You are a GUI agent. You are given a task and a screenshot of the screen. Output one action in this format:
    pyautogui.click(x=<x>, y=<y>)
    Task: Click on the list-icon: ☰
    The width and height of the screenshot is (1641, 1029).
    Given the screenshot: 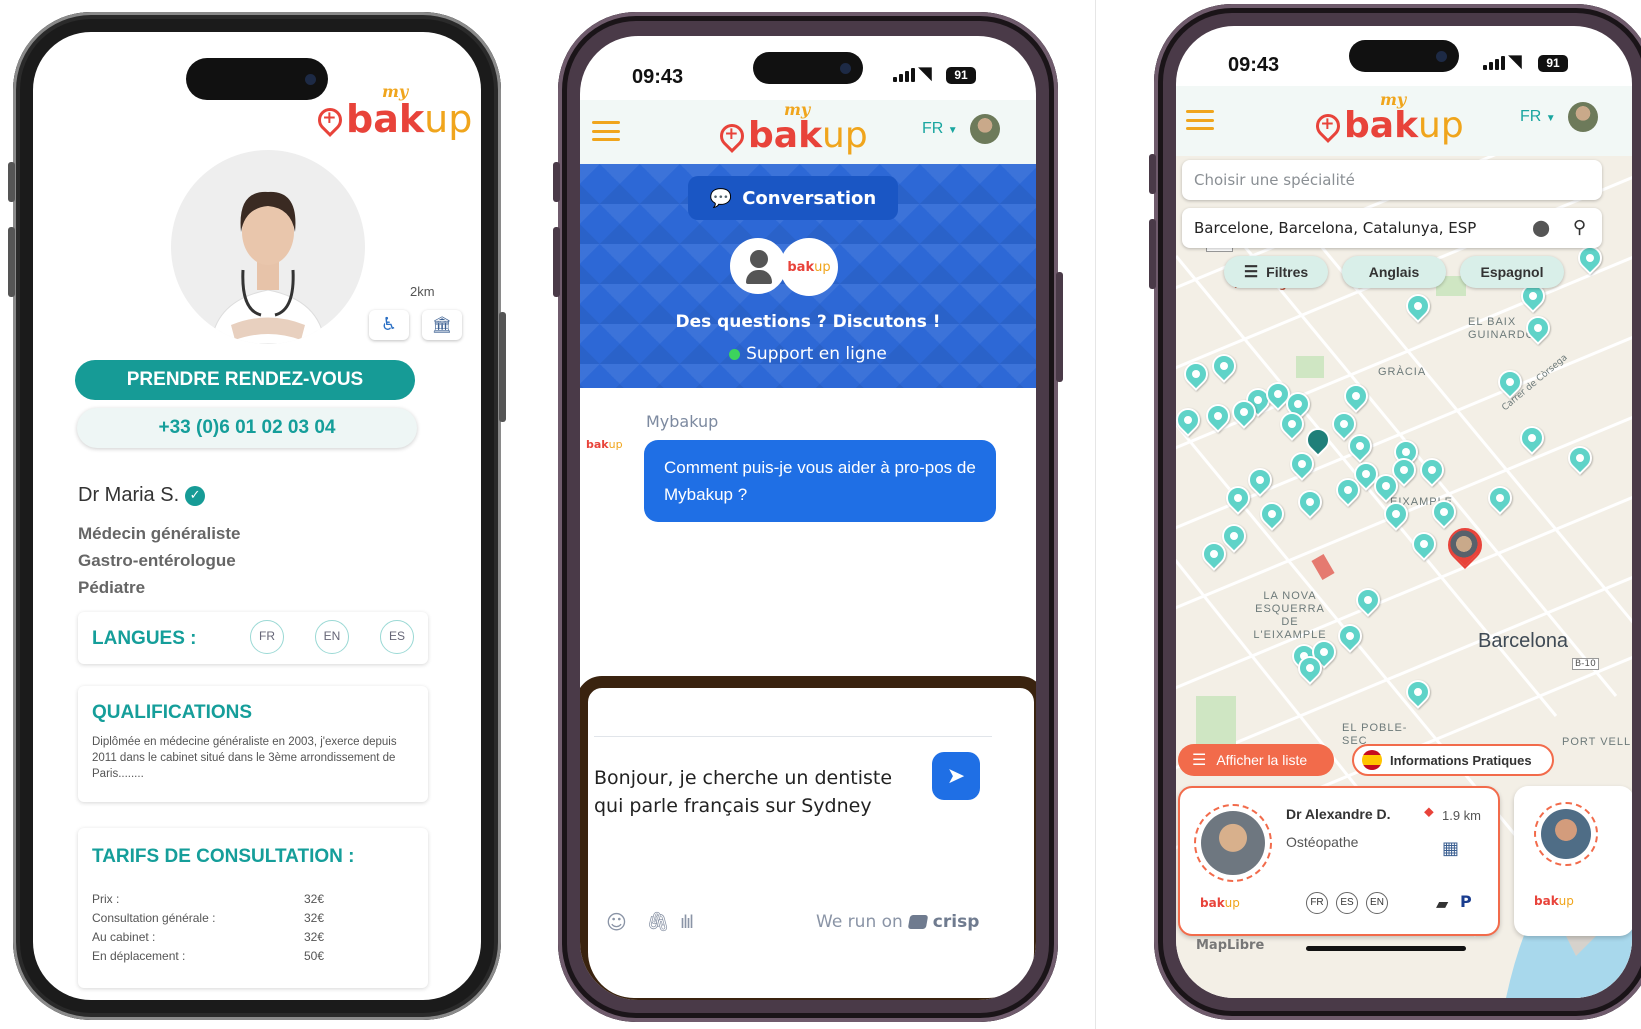 What is the action you would take?
    pyautogui.click(x=1199, y=760)
    